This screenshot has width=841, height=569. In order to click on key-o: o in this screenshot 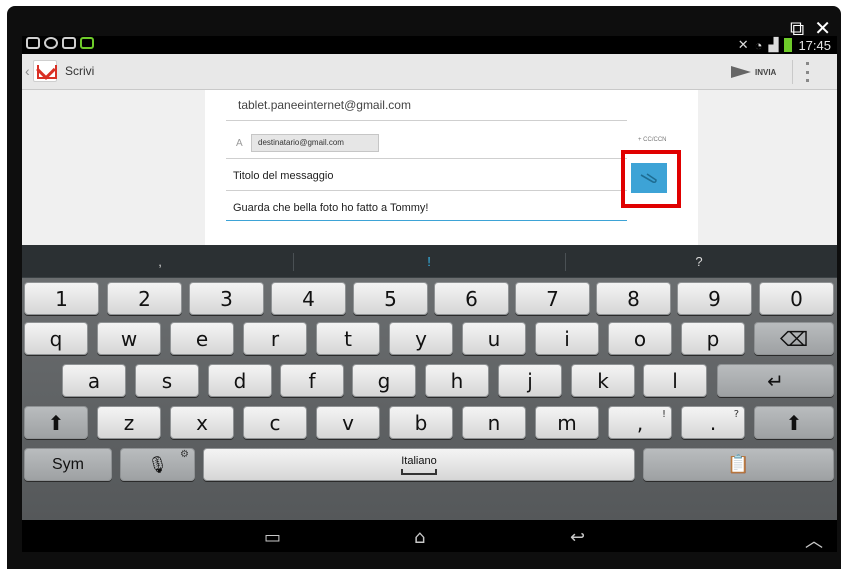, I will do `click(640, 338)`.